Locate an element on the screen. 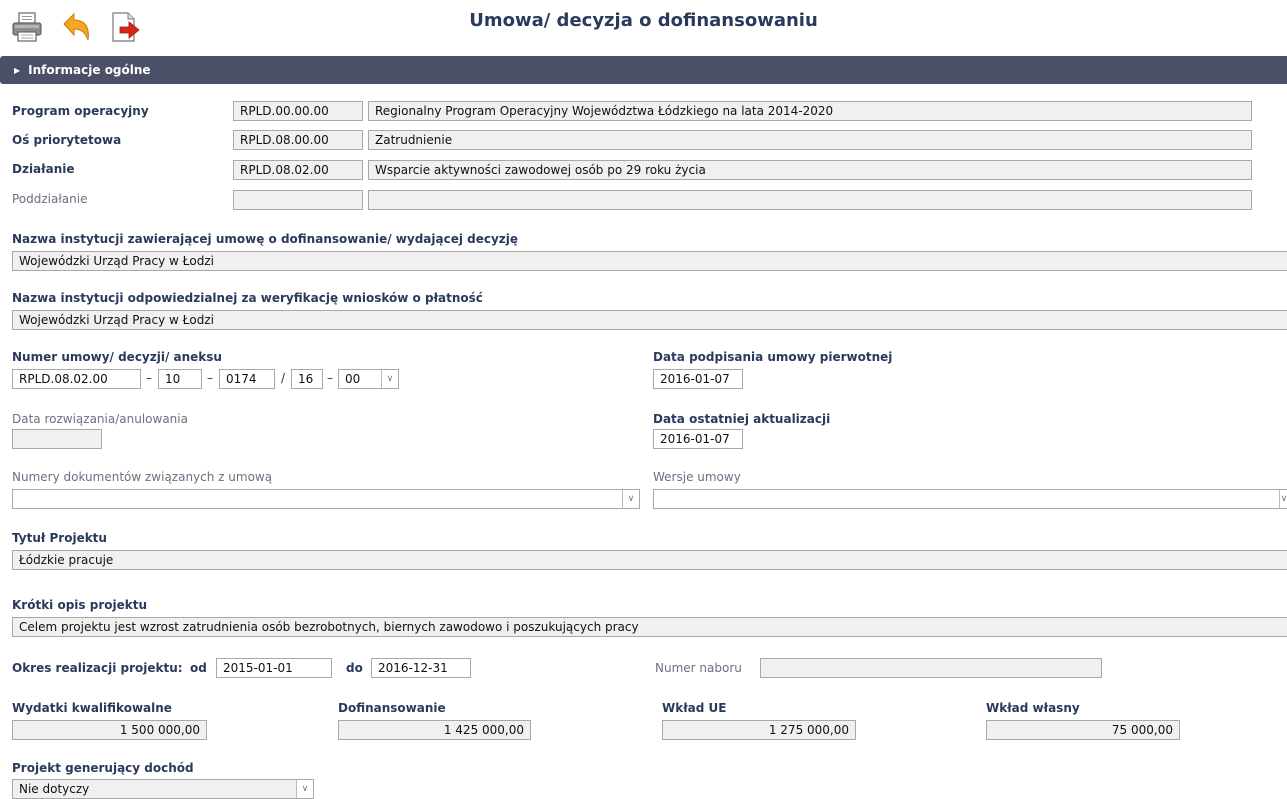  dofinansowanie-field: 1 425 000,00 is located at coordinates (434, 730).